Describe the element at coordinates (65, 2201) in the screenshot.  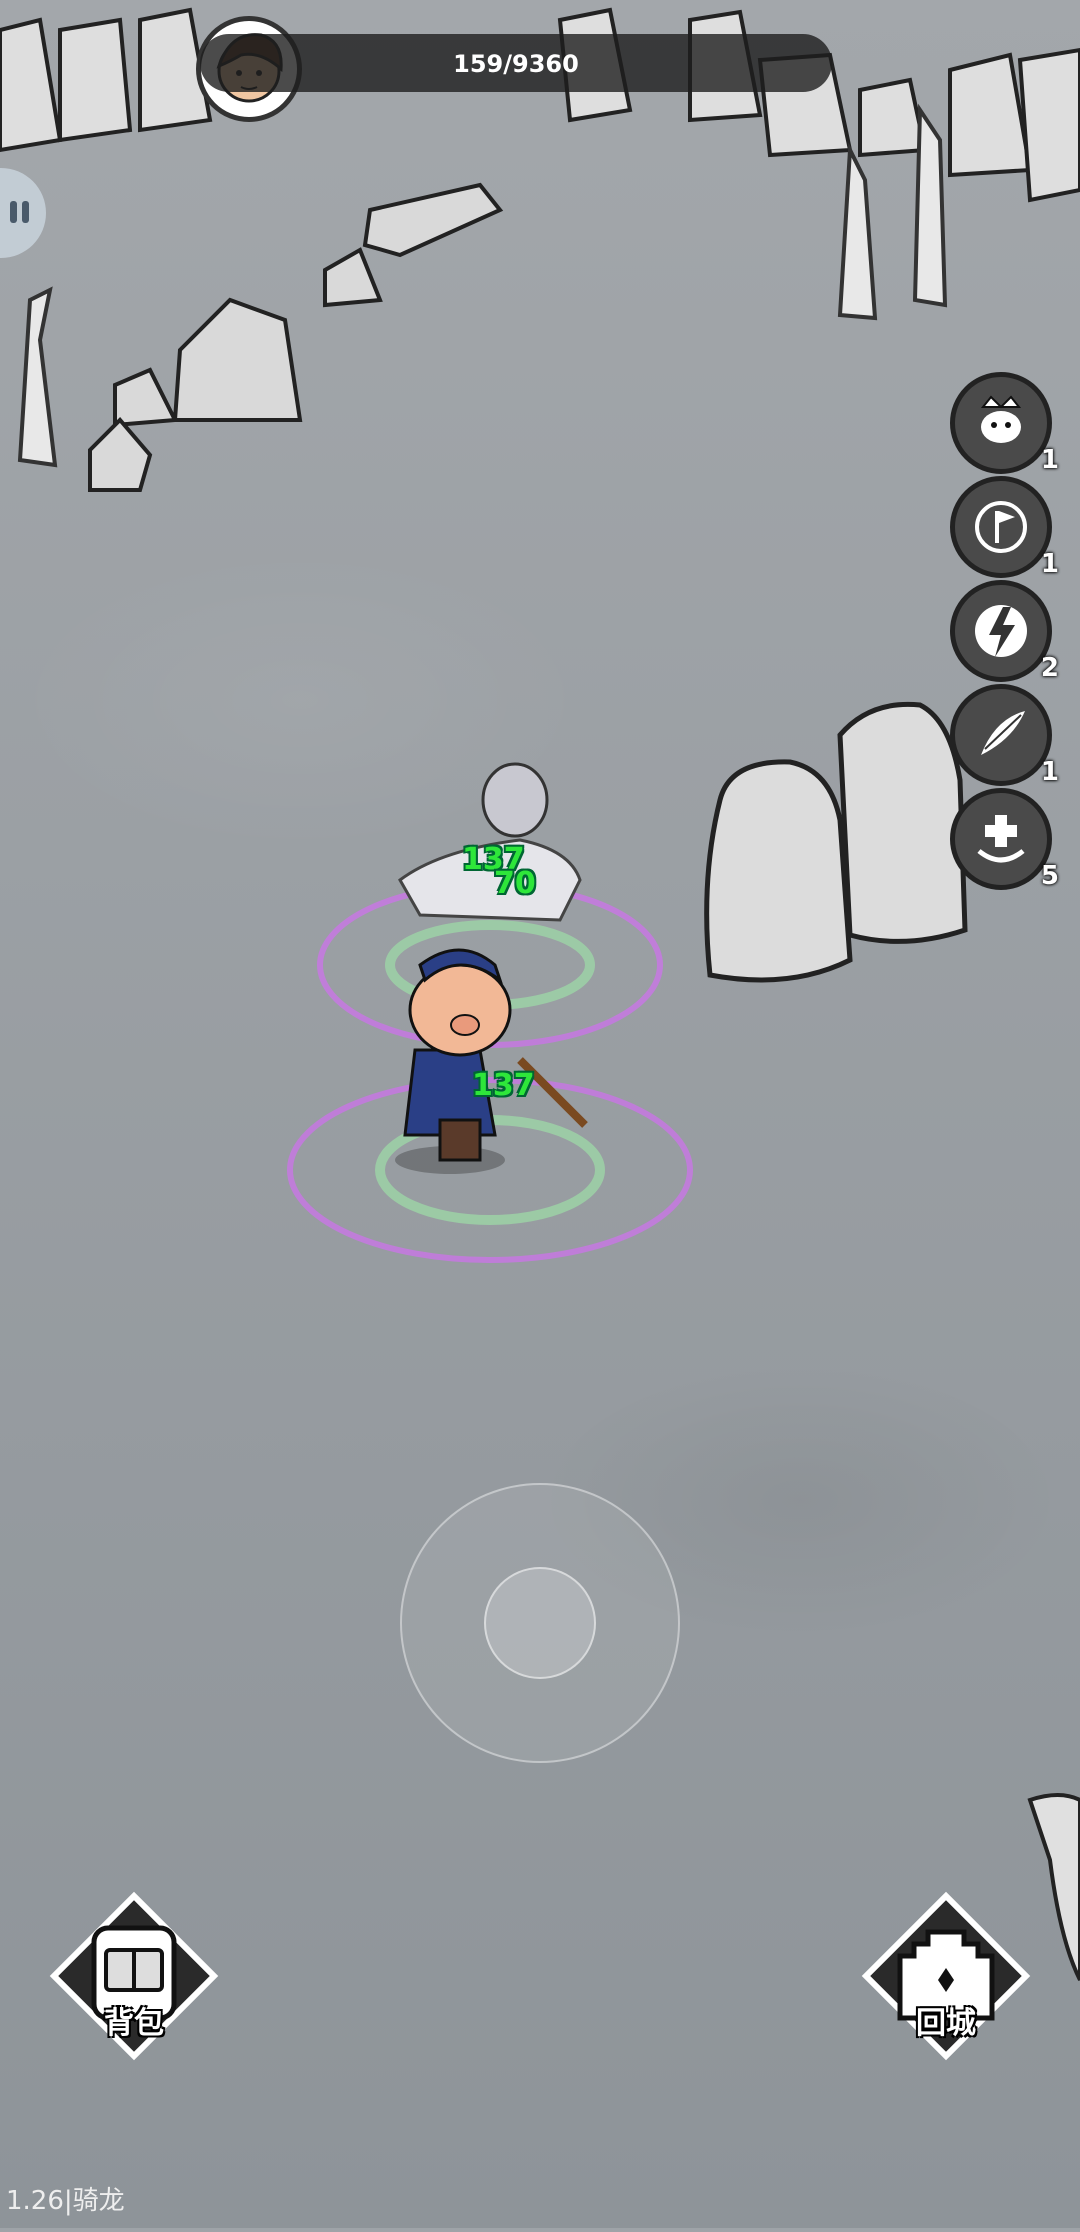
I see `version-text: 1.26|骑龙` at that location.